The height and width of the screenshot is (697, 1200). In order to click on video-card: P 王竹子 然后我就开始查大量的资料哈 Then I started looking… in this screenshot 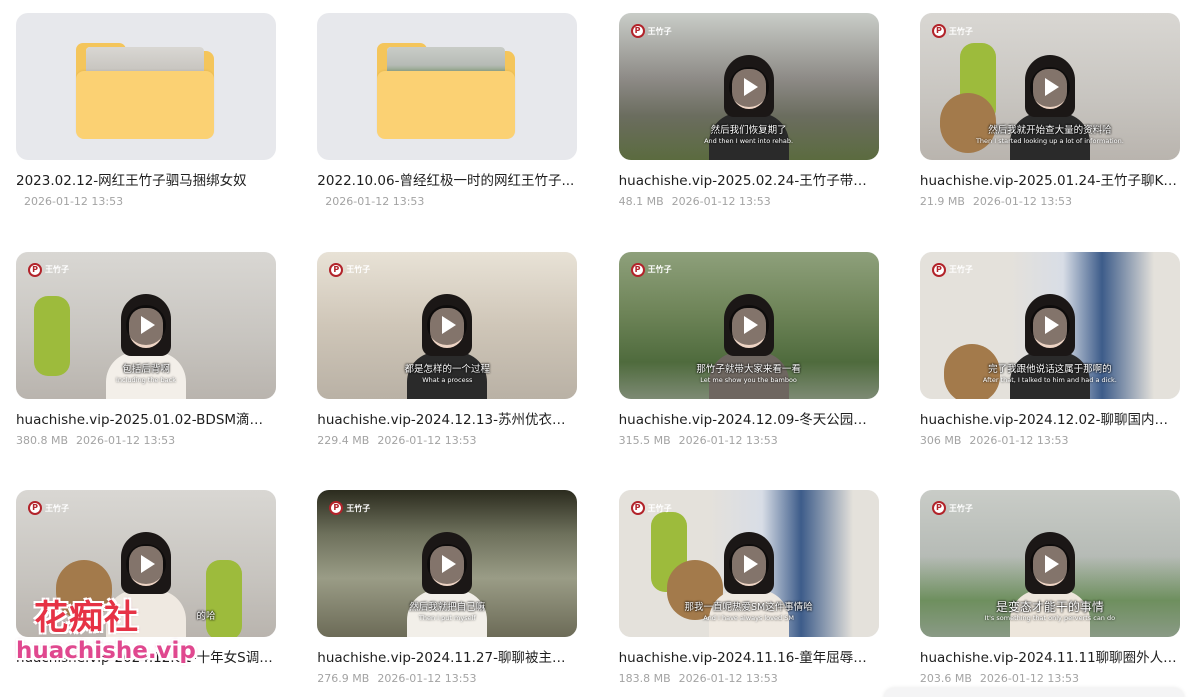, I will do `click(1049, 132)`.